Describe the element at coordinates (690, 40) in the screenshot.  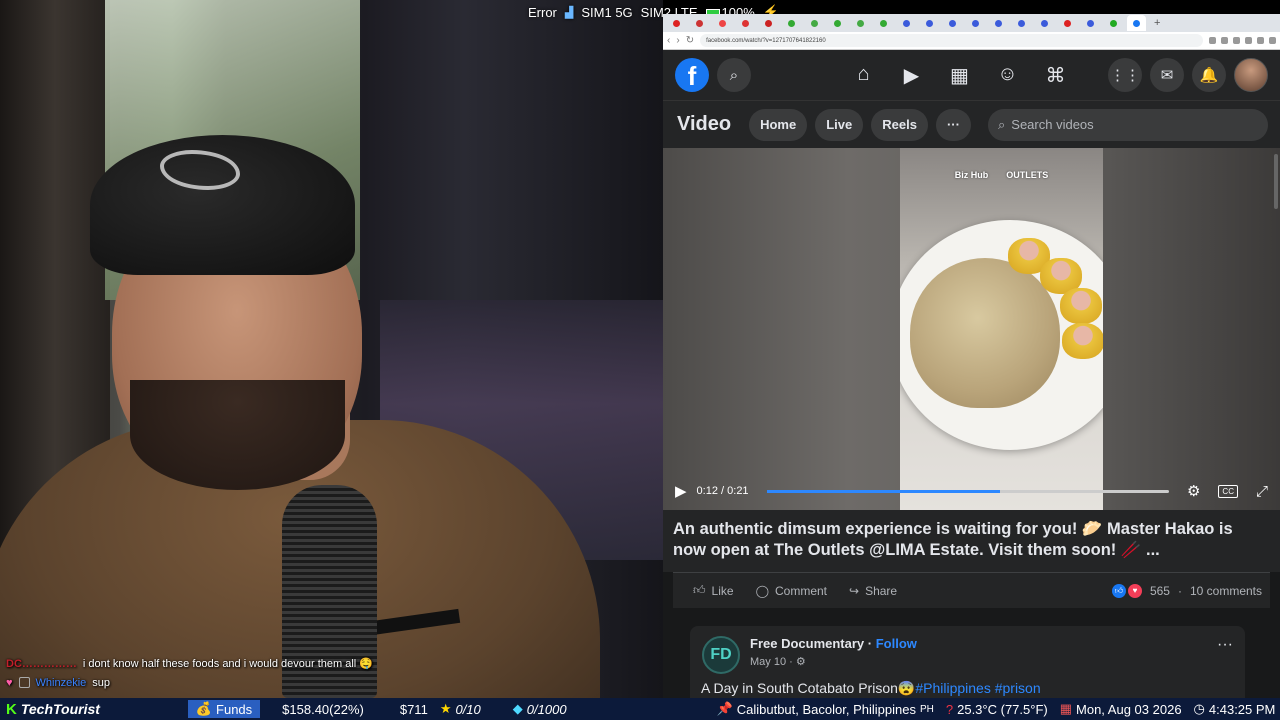
I see `reload-icon: ↻` at that location.